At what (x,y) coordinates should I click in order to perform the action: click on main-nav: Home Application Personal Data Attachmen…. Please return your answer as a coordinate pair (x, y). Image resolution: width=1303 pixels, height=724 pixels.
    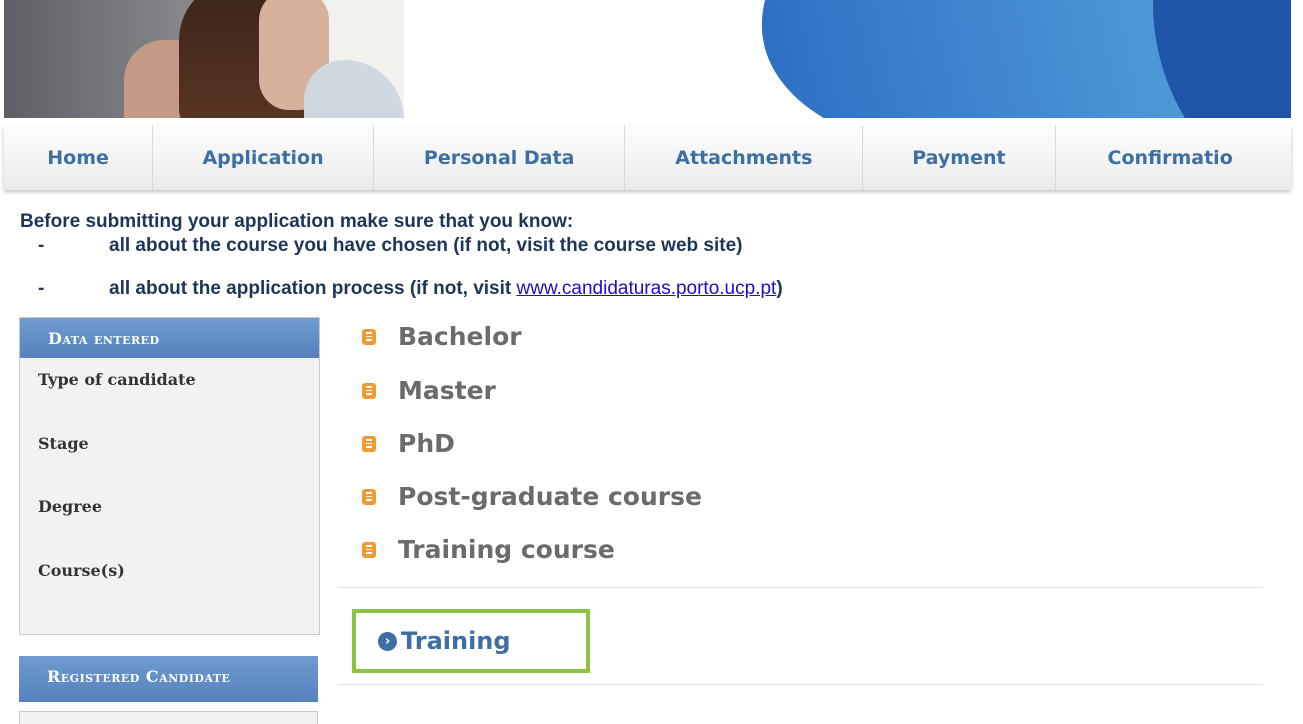
    Looking at the image, I should click on (647, 158).